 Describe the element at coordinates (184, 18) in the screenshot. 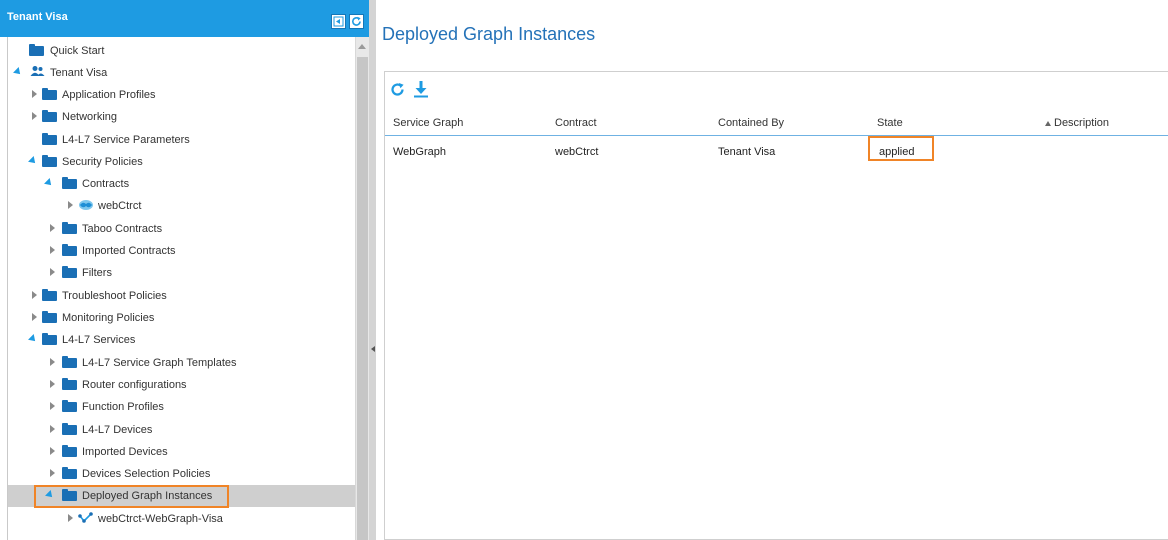

I see `navigation-header: Tenant Visa` at that location.